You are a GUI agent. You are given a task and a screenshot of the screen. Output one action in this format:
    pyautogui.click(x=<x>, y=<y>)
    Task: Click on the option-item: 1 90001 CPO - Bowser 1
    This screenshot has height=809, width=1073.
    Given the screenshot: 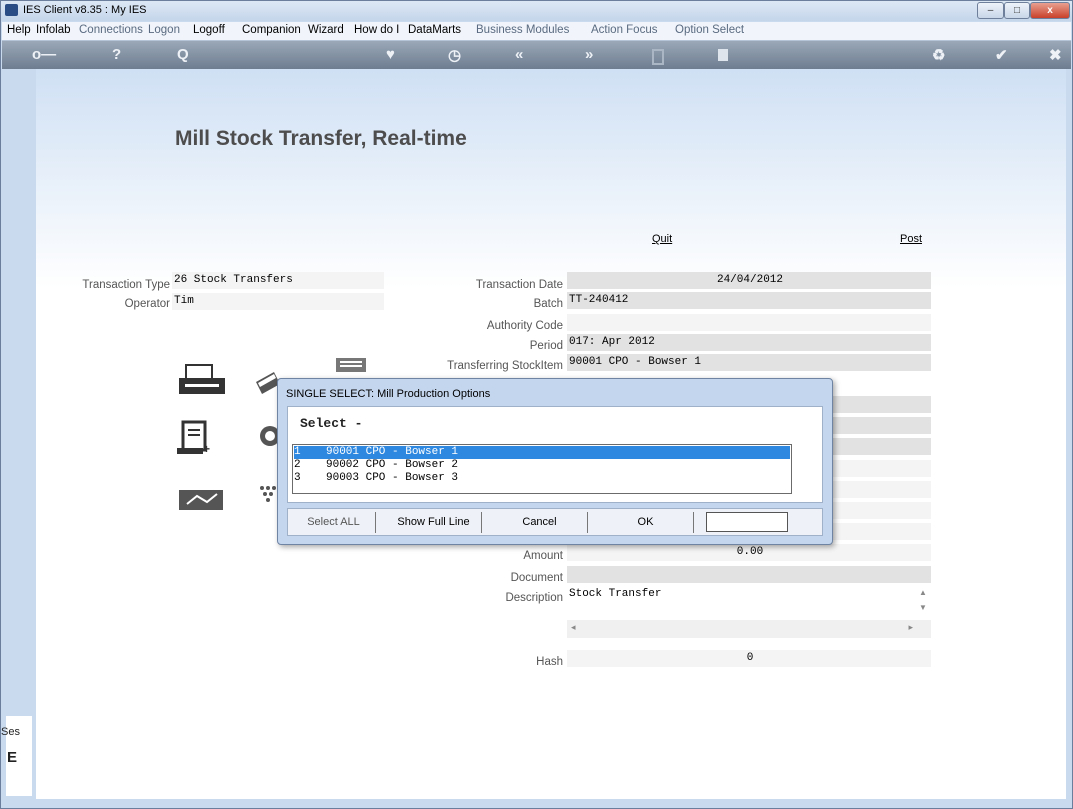 What is the action you would take?
    pyautogui.click(x=542, y=452)
    